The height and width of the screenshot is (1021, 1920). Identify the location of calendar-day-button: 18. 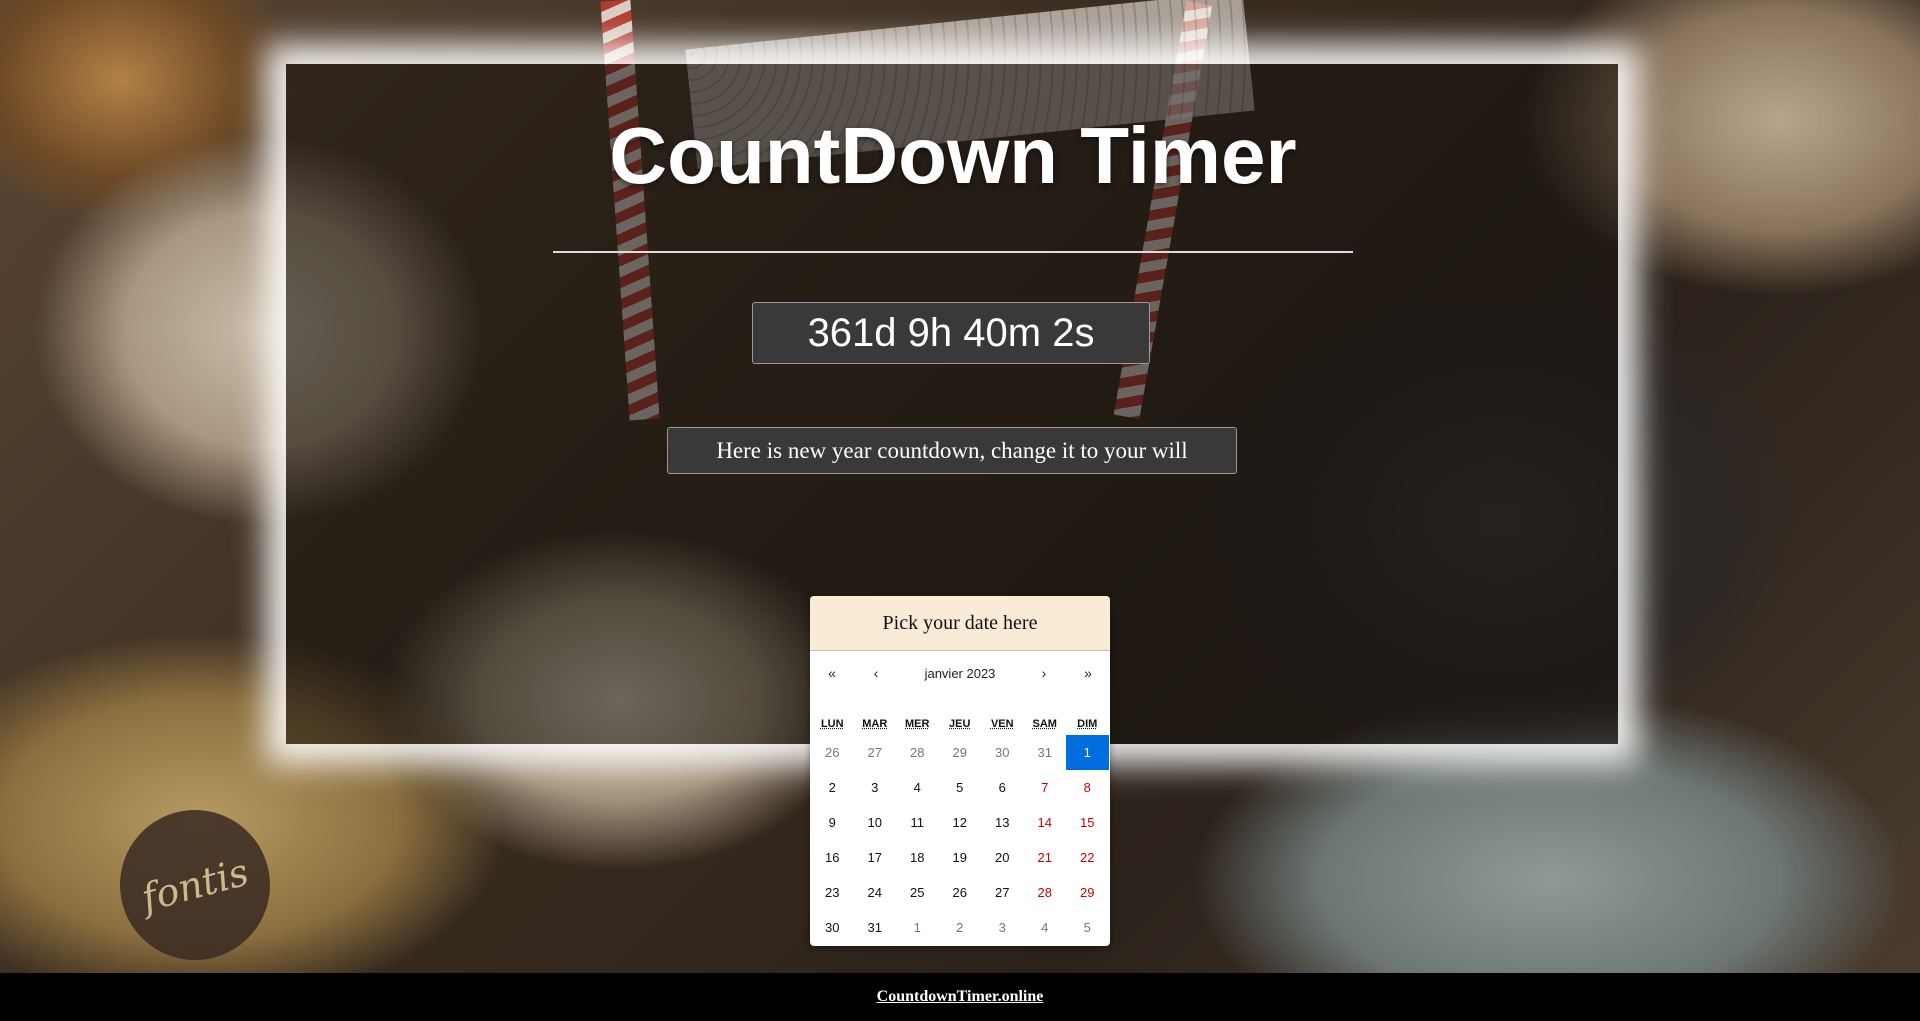
(917, 857).